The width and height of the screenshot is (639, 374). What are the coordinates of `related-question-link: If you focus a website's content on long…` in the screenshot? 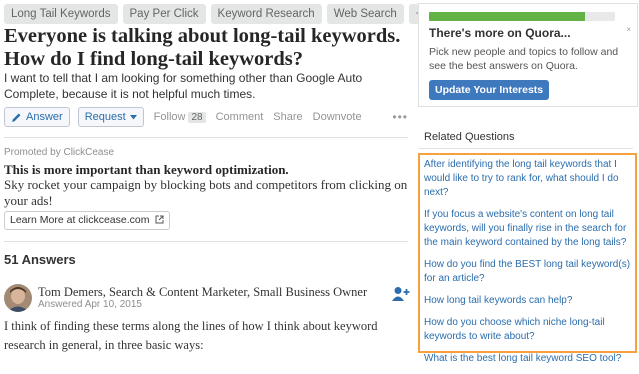 It's located at (529, 229).